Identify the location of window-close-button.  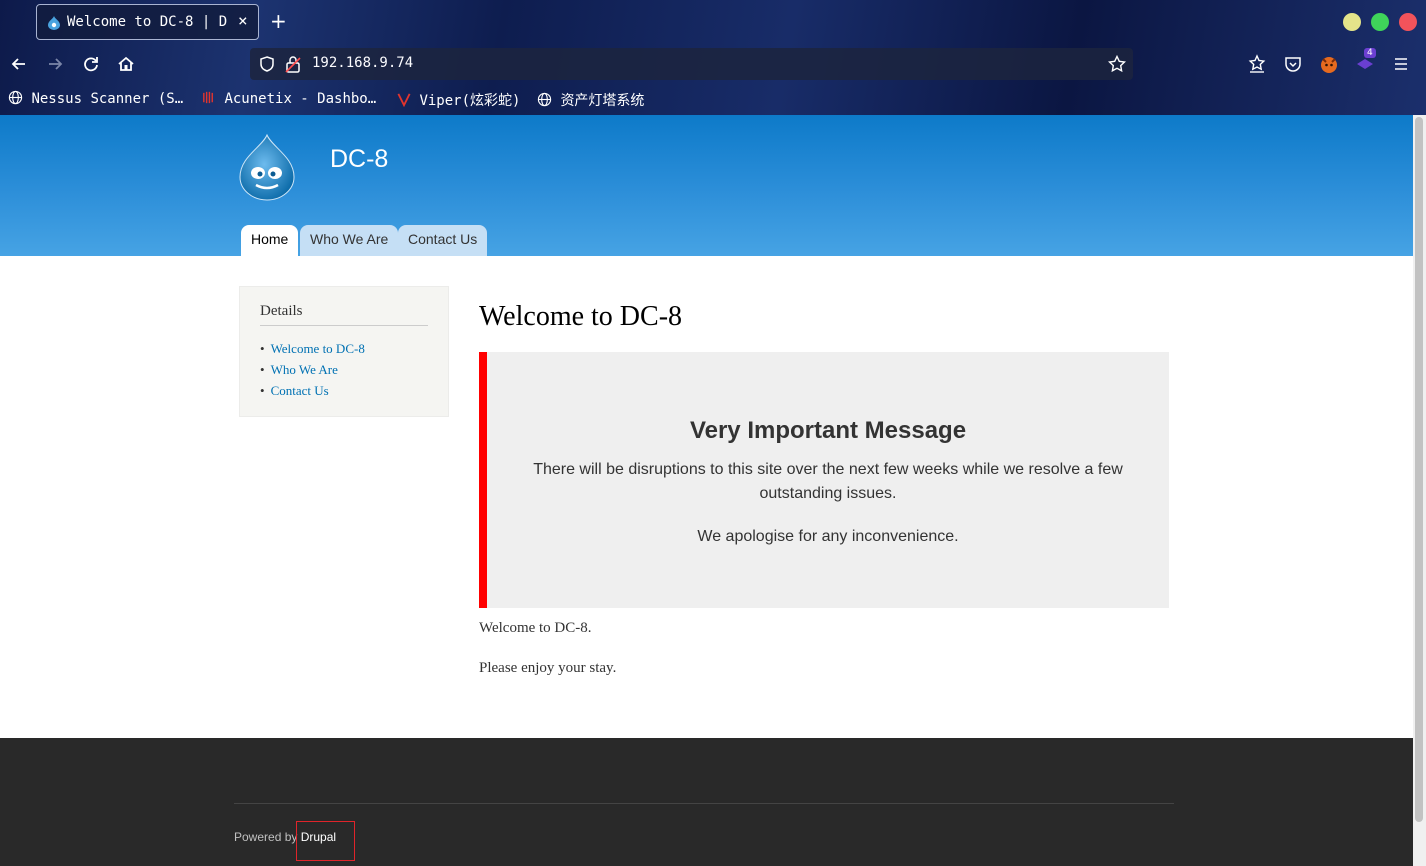
(1408, 22).